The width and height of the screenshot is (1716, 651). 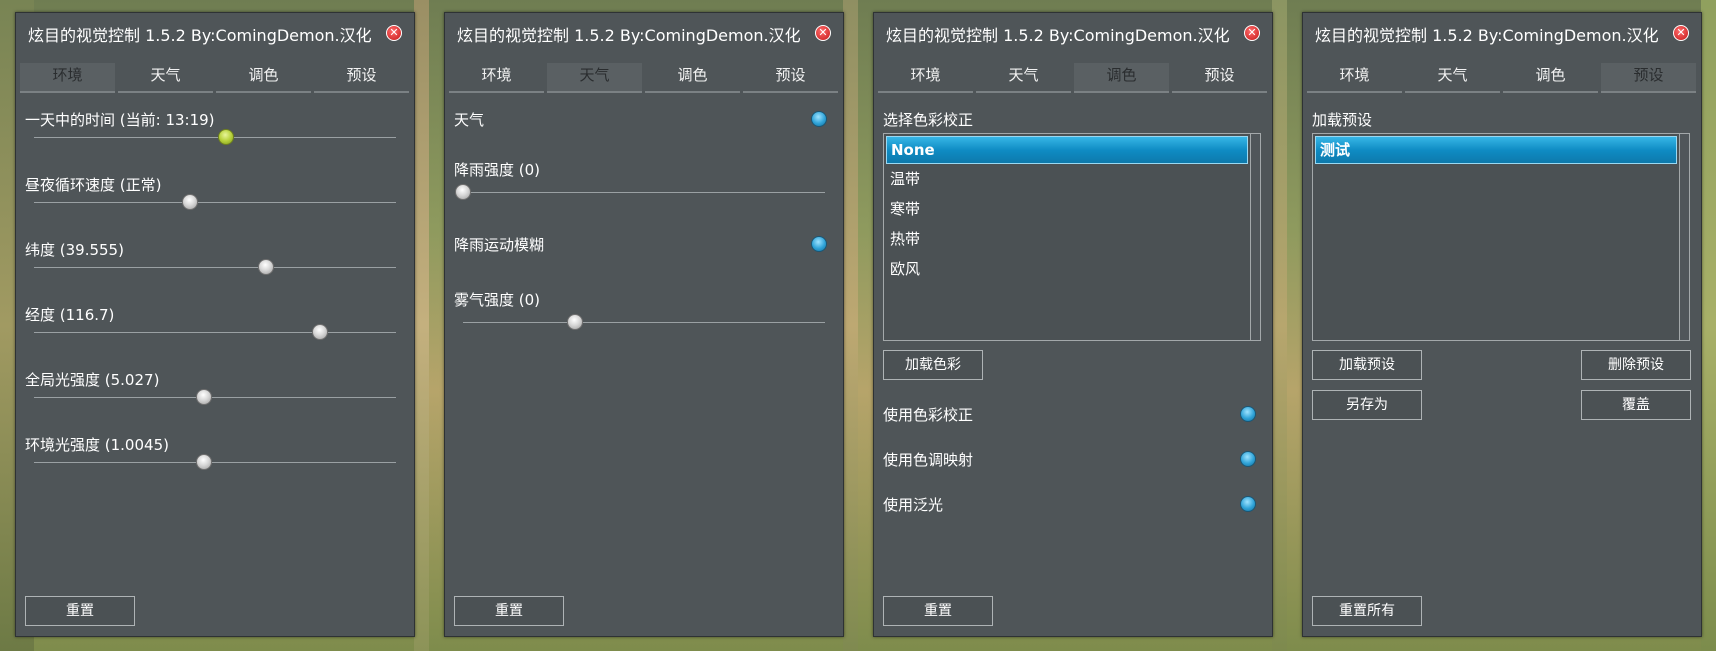 What do you see at coordinates (1367, 611) in the screenshot?
I see `reset-all-button: 重置所有` at bounding box center [1367, 611].